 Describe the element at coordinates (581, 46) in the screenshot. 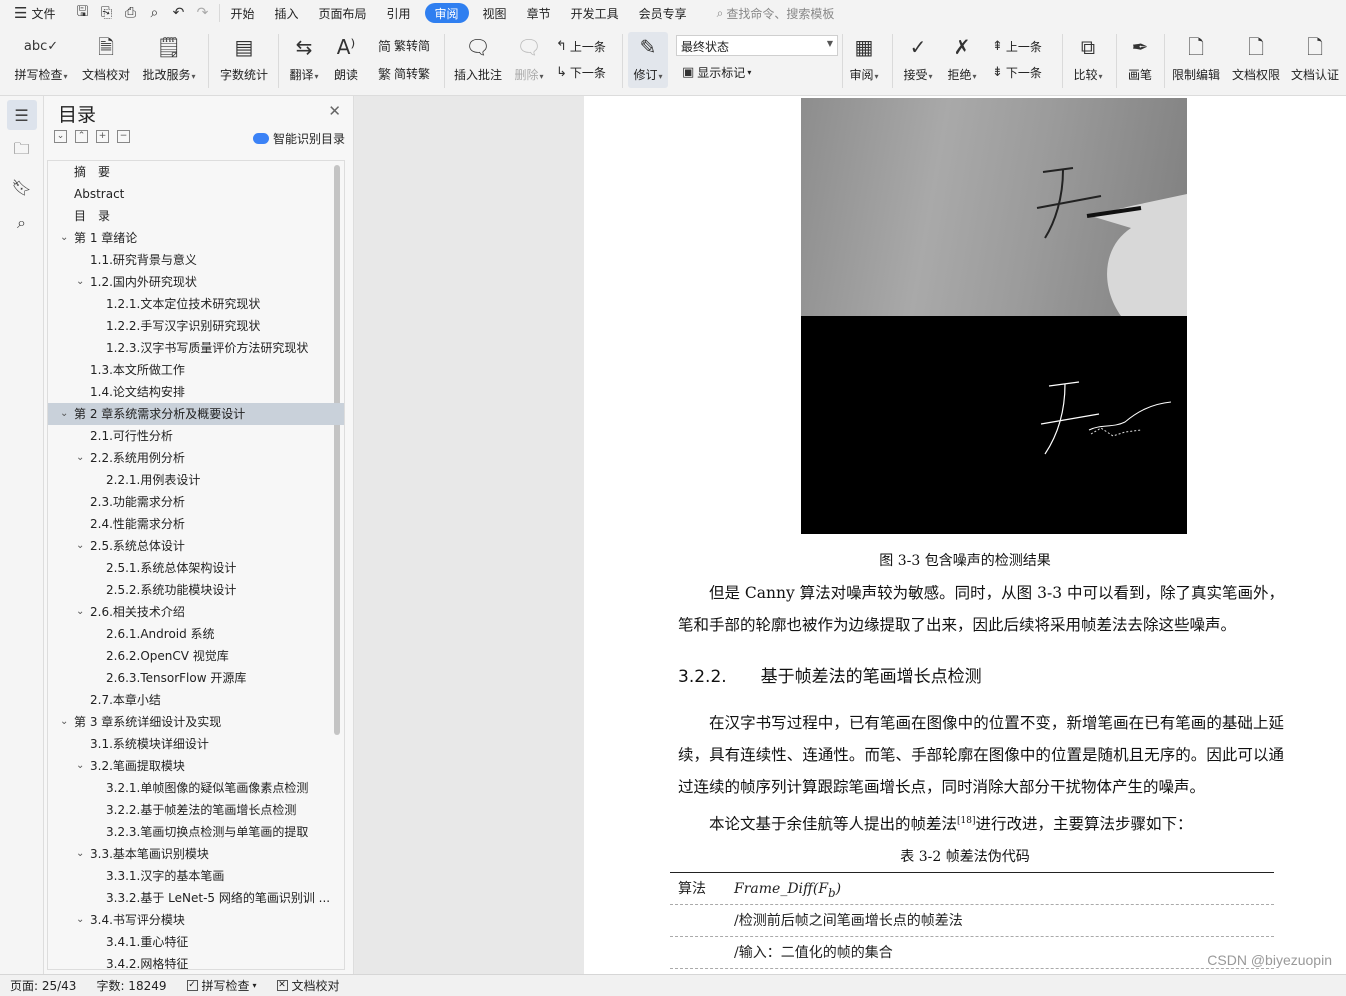

I see `prev-comment-button: ↰ 上一条` at that location.